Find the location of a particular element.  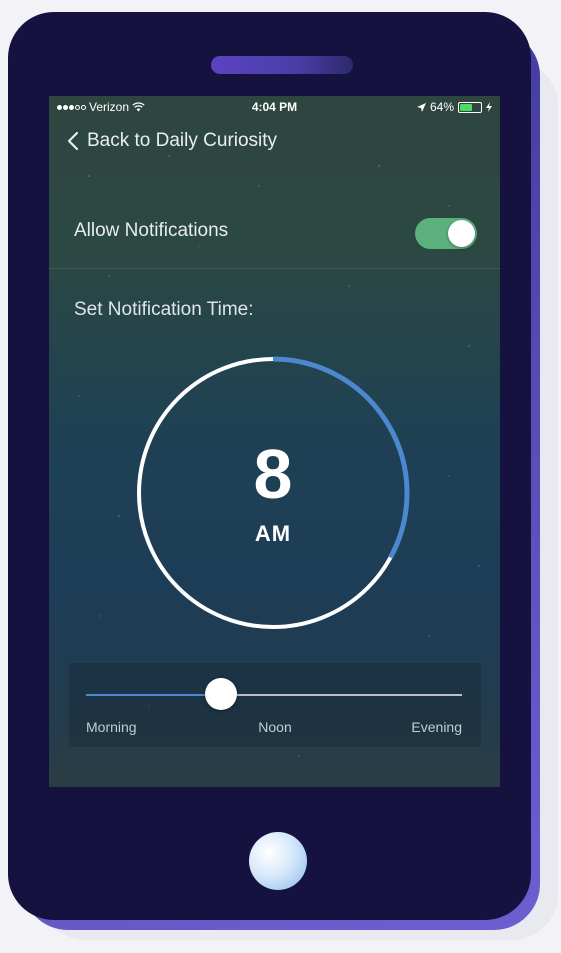

battery-percent: 64% is located at coordinates (441, 107).